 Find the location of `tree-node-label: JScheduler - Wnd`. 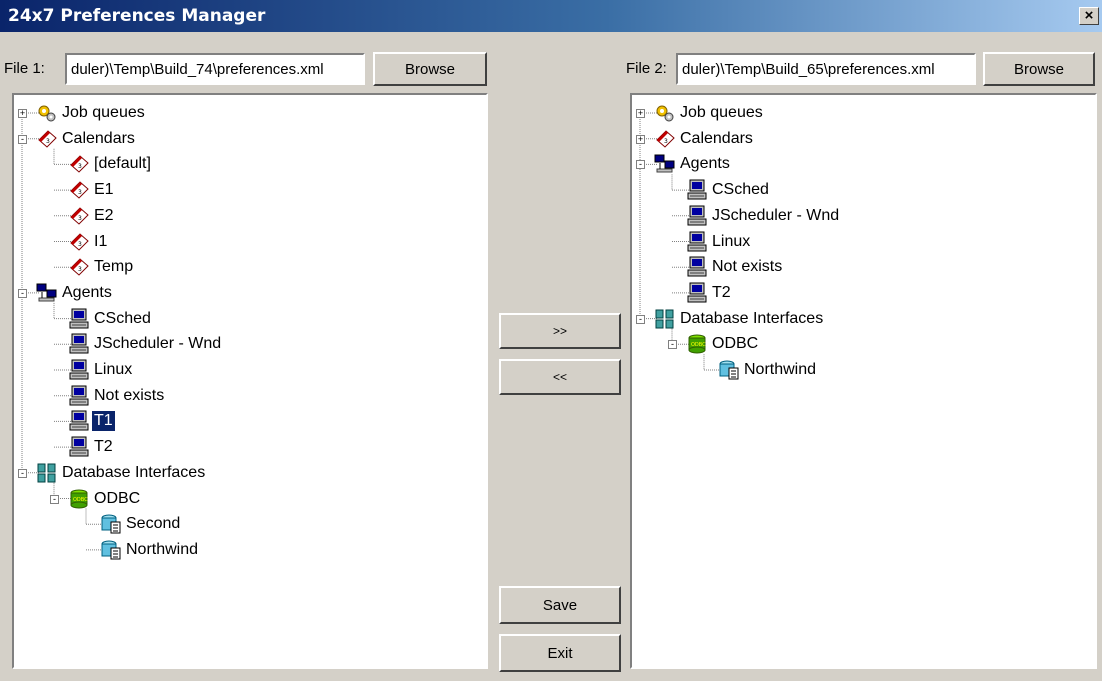

tree-node-label: JScheduler - Wnd is located at coordinates (776, 215).